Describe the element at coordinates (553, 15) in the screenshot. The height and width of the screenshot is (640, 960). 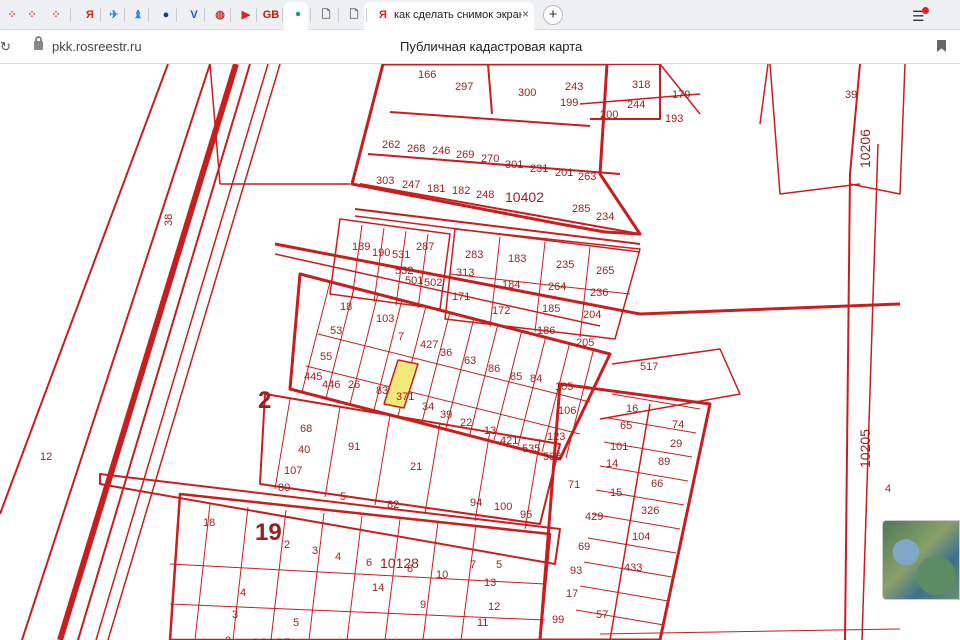
I see `new-tab-button: +` at that location.